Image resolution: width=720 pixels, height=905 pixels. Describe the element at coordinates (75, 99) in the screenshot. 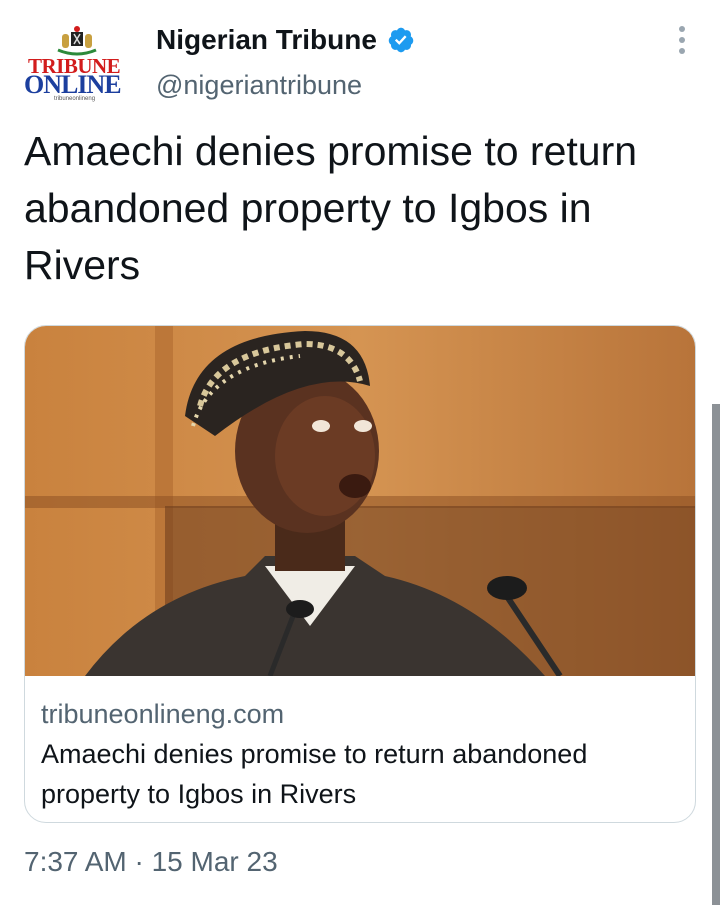

I see `logo-subtext: tribuneonlineng` at that location.